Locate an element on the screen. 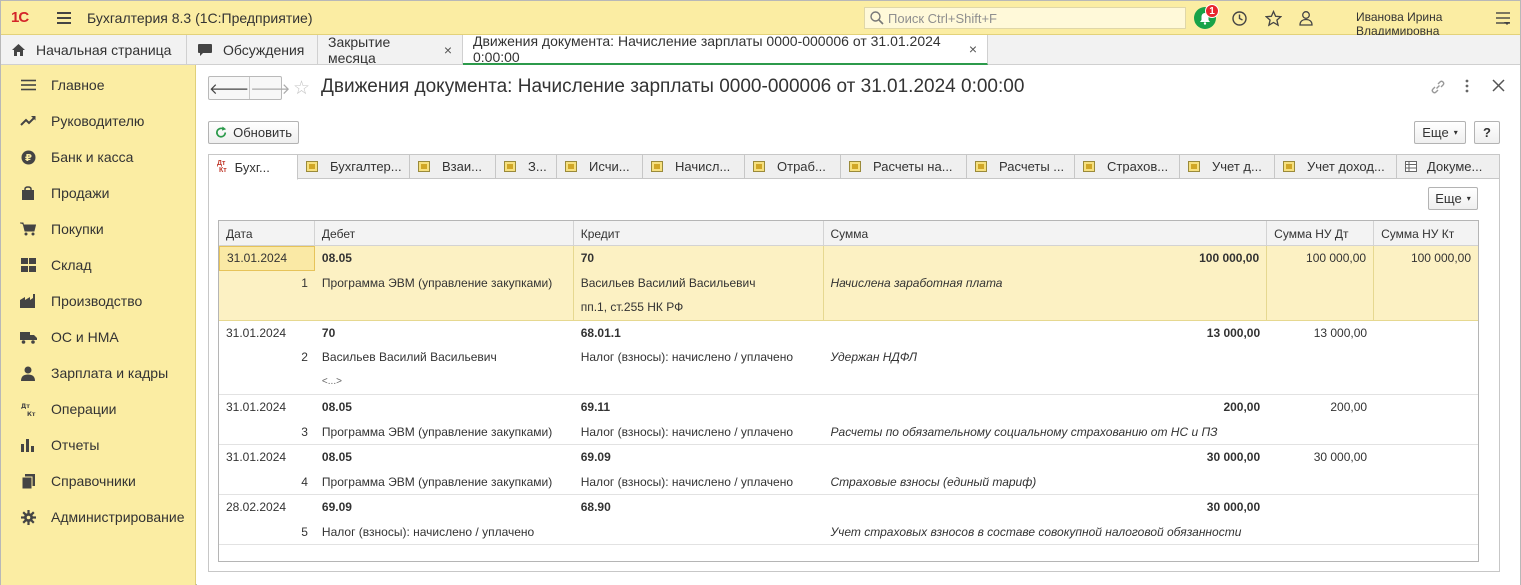  cell-tax-debit: 200,00 is located at coordinates (1320, 407).